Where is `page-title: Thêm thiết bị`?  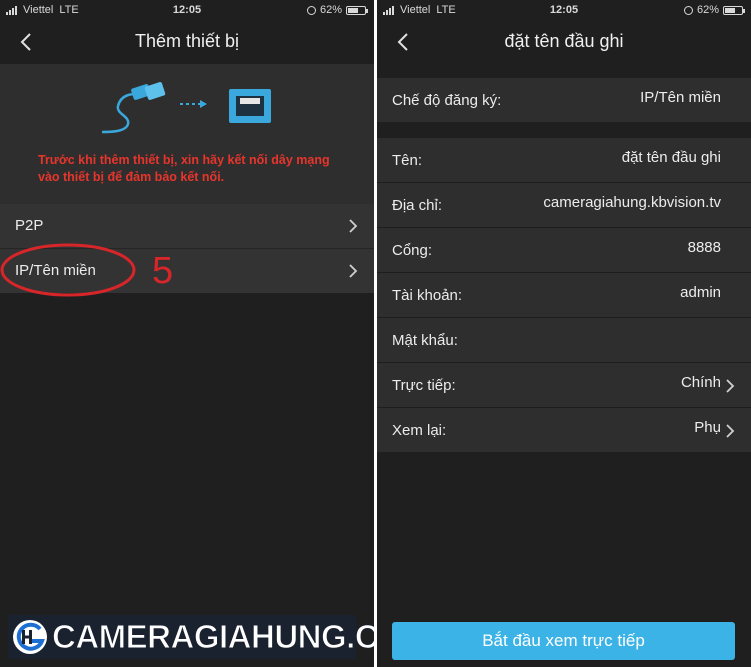
page-title: Thêm thiết bị is located at coordinates (187, 41).